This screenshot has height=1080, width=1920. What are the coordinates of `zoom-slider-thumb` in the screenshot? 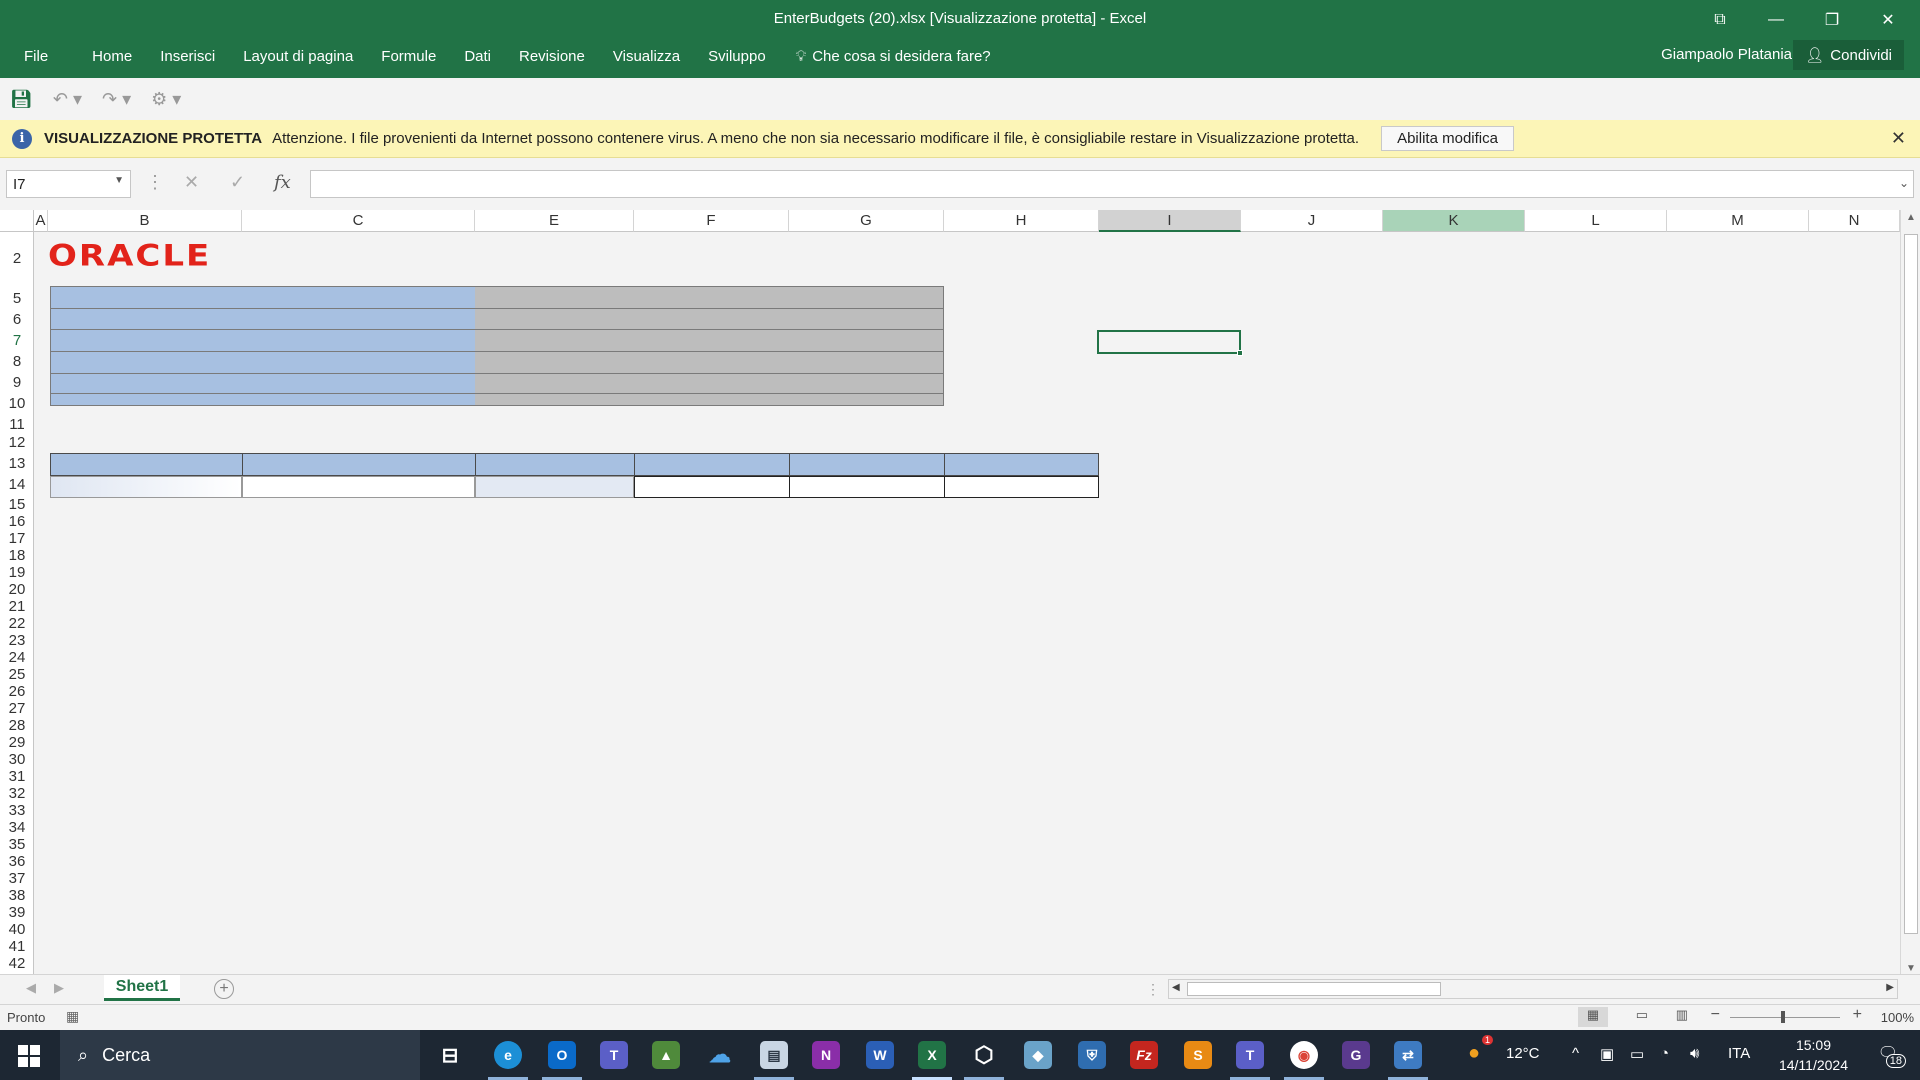 It's located at (1783, 1017).